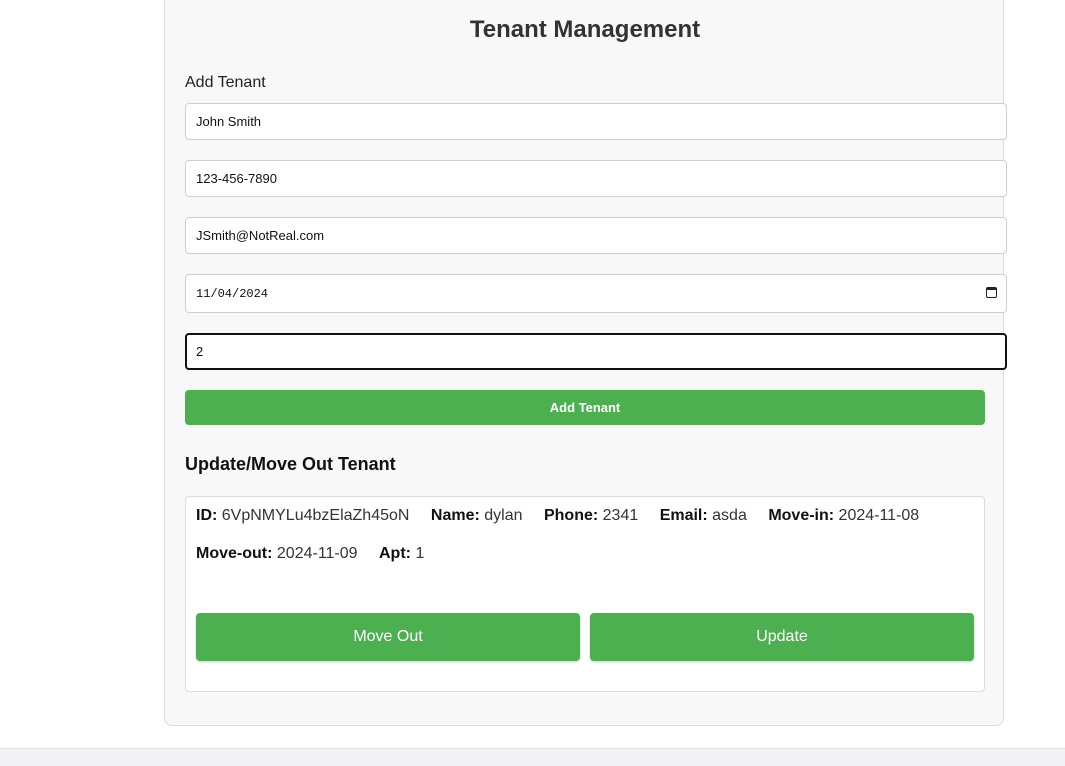 The height and width of the screenshot is (766, 1065). I want to click on tenant-apt: Apt: 1, so click(402, 553).